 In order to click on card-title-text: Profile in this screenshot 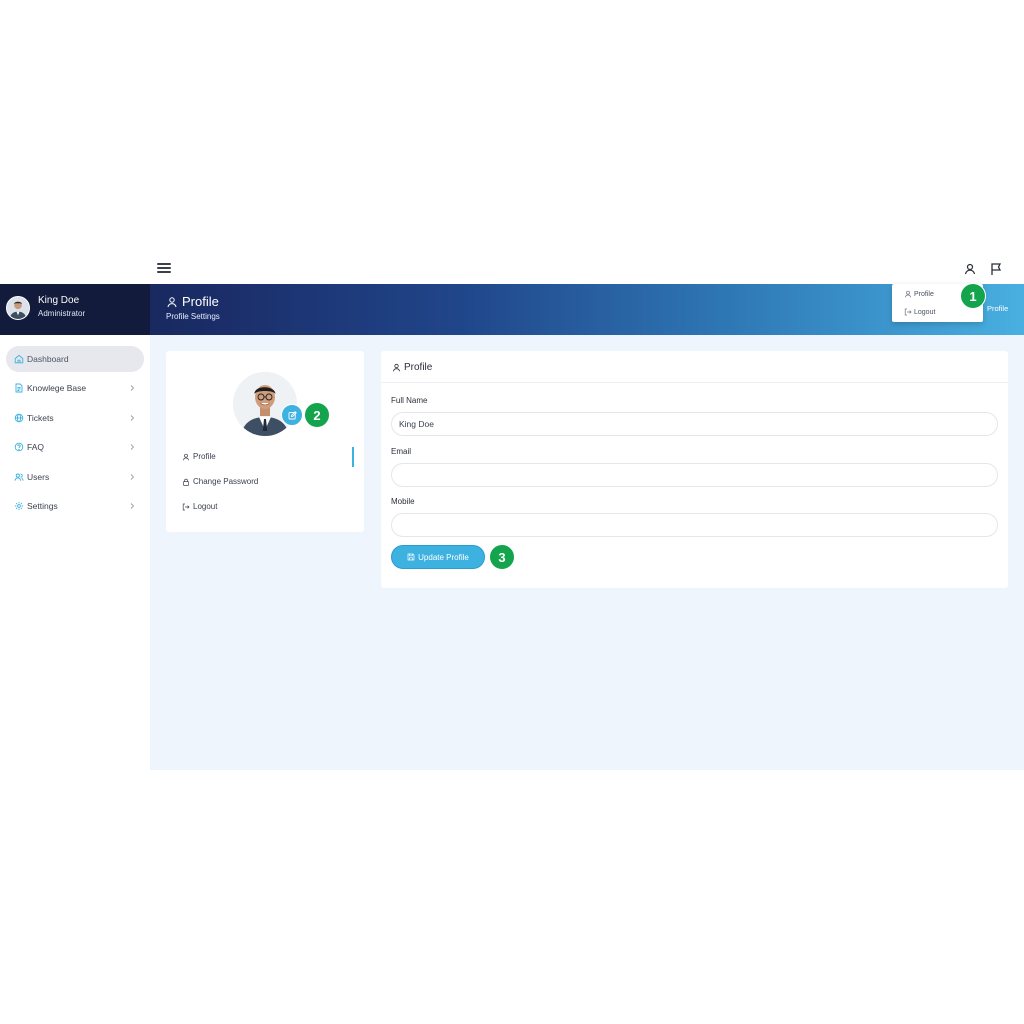, I will do `click(418, 367)`.